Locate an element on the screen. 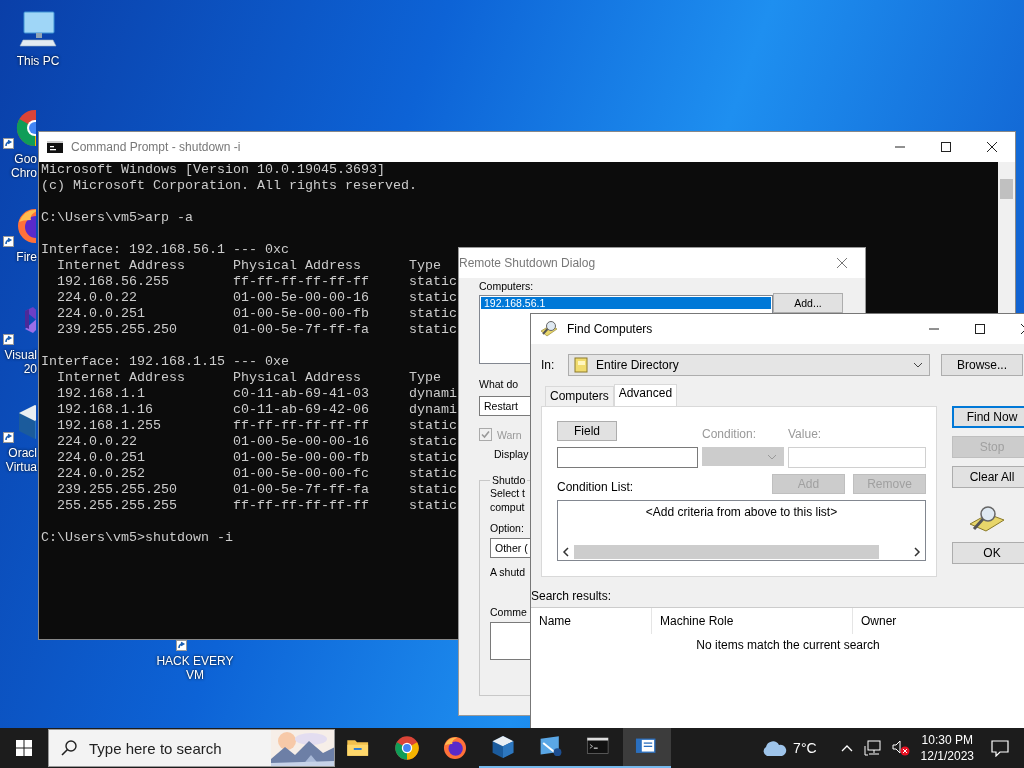 This screenshot has height=768, width=1024. taskbar-button is located at coordinates (647, 748).